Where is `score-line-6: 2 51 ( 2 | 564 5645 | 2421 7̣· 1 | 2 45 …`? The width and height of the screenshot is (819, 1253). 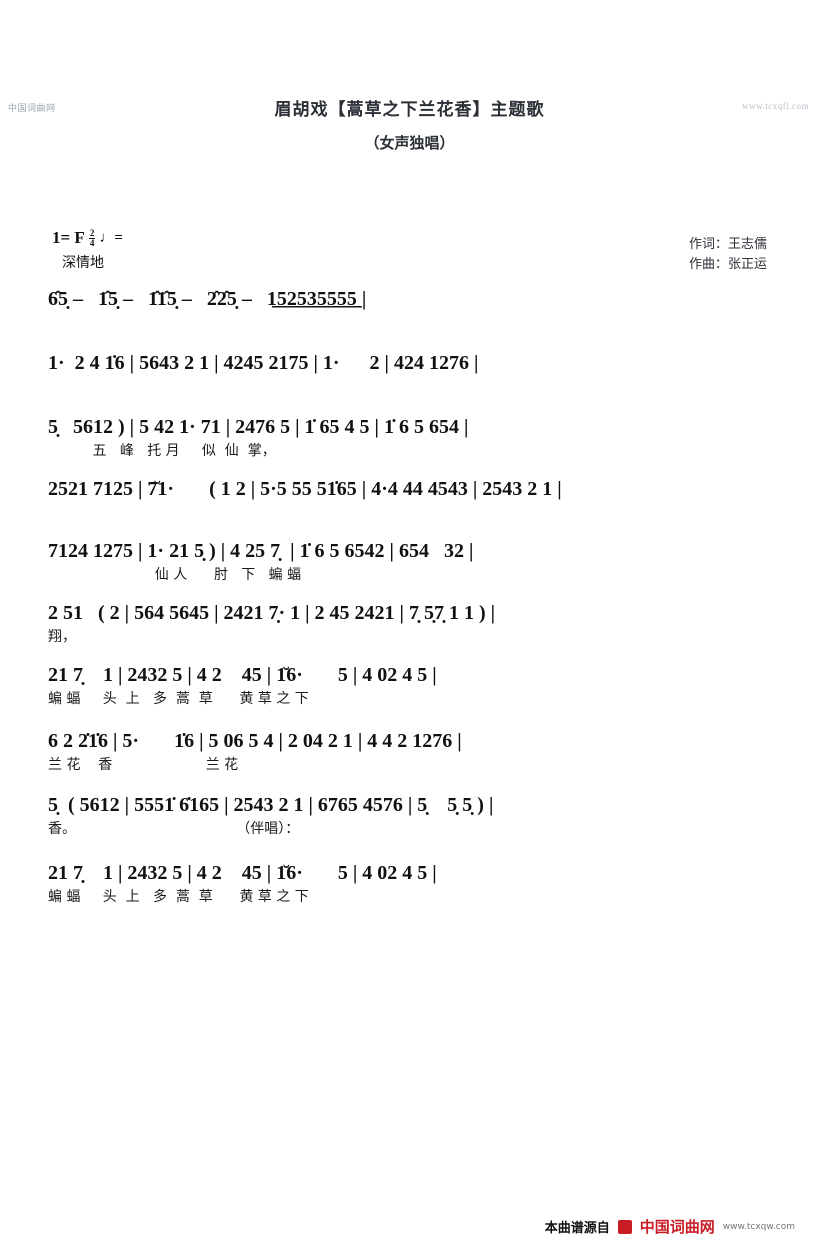 score-line-6: 2 51 ( 2 | 564 5645 | 2421 7̣· 1 | 2 45 … is located at coordinates (410, 624).